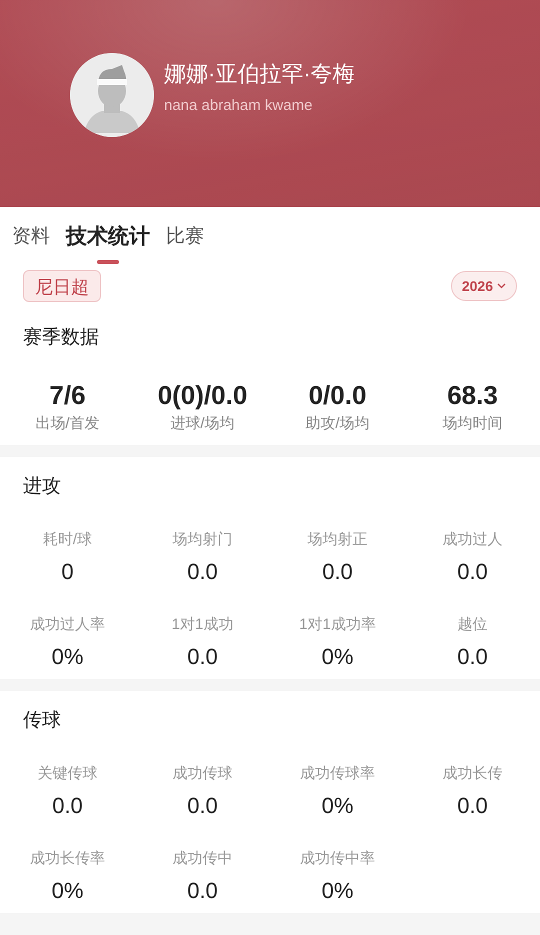 The width and height of the screenshot is (540, 935). What do you see at coordinates (42, 721) in the screenshot?
I see `section-title: 传球` at bounding box center [42, 721].